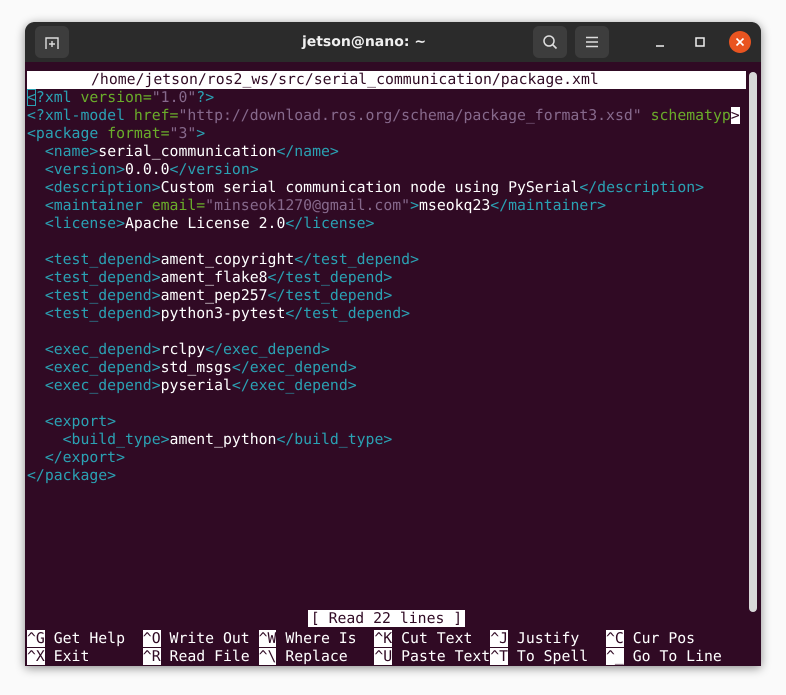 This screenshot has height=695, width=786. I want to click on shortcut-label: Replace, so click(316, 656).